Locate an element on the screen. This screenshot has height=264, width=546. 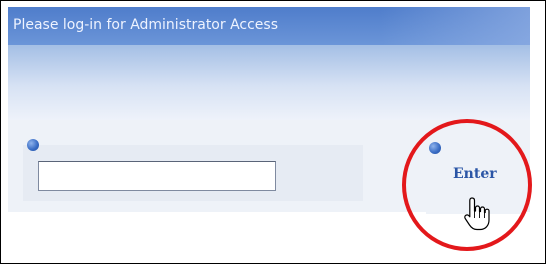
field-bullet-icon is located at coordinates (33, 145).